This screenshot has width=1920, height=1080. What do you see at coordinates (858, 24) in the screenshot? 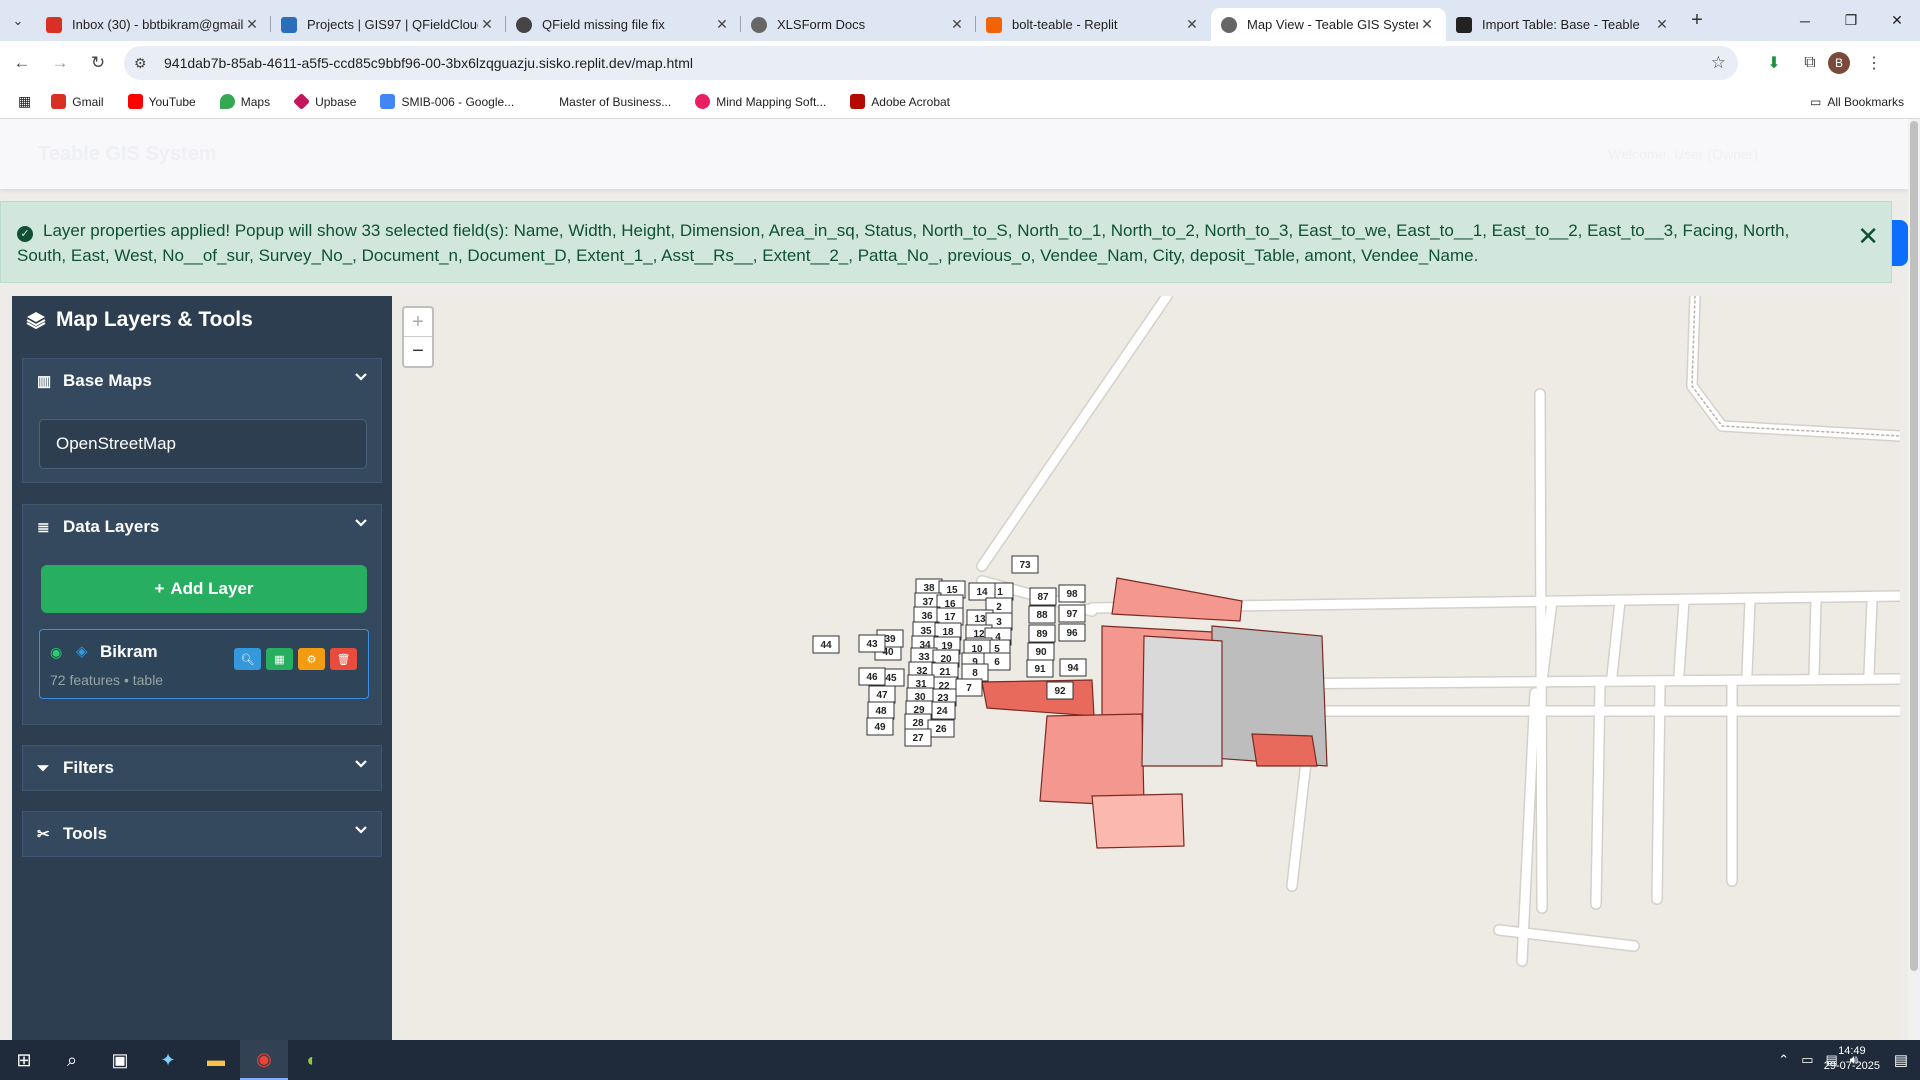
I see `tab-xlsform: XLSForm Docs ✕` at bounding box center [858, 24].